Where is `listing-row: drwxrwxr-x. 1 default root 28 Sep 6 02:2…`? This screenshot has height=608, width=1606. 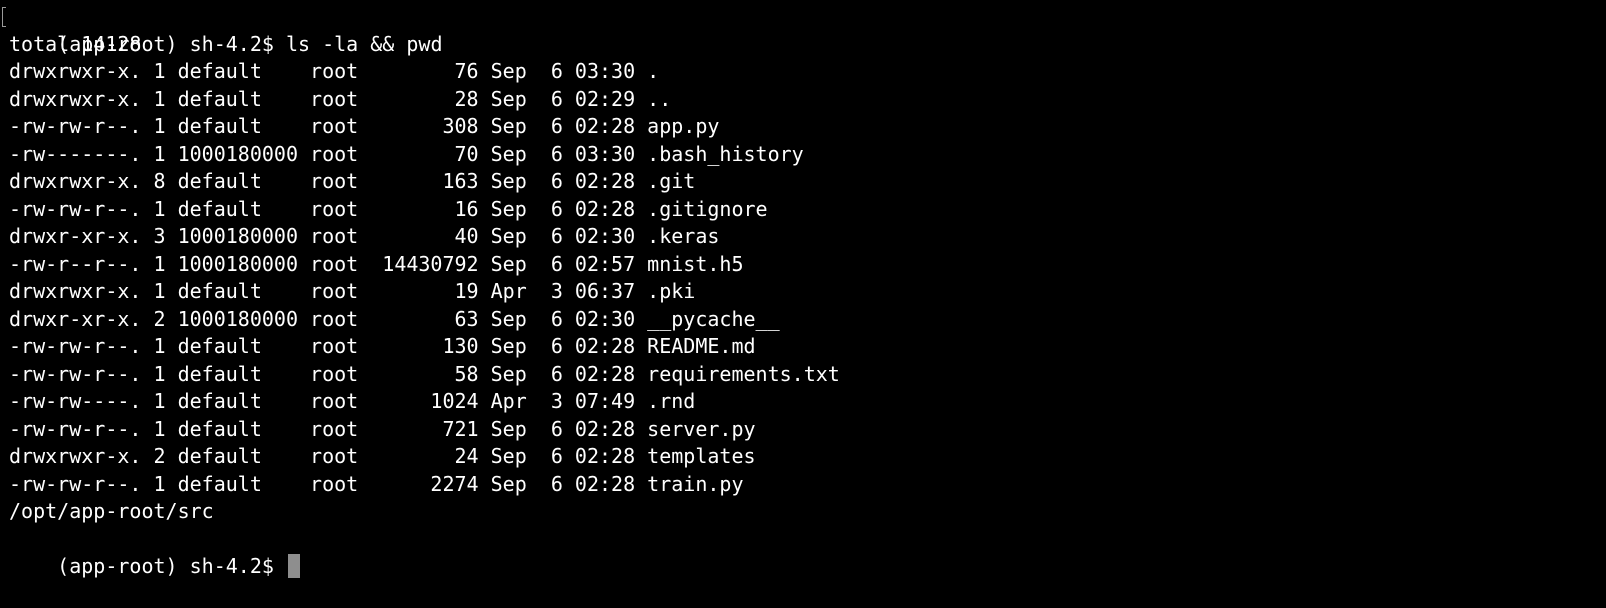 listing-row: drwxrwxr-x. 1 default root 28 Sep 6 02:2… is located at coordinates (340, 98).